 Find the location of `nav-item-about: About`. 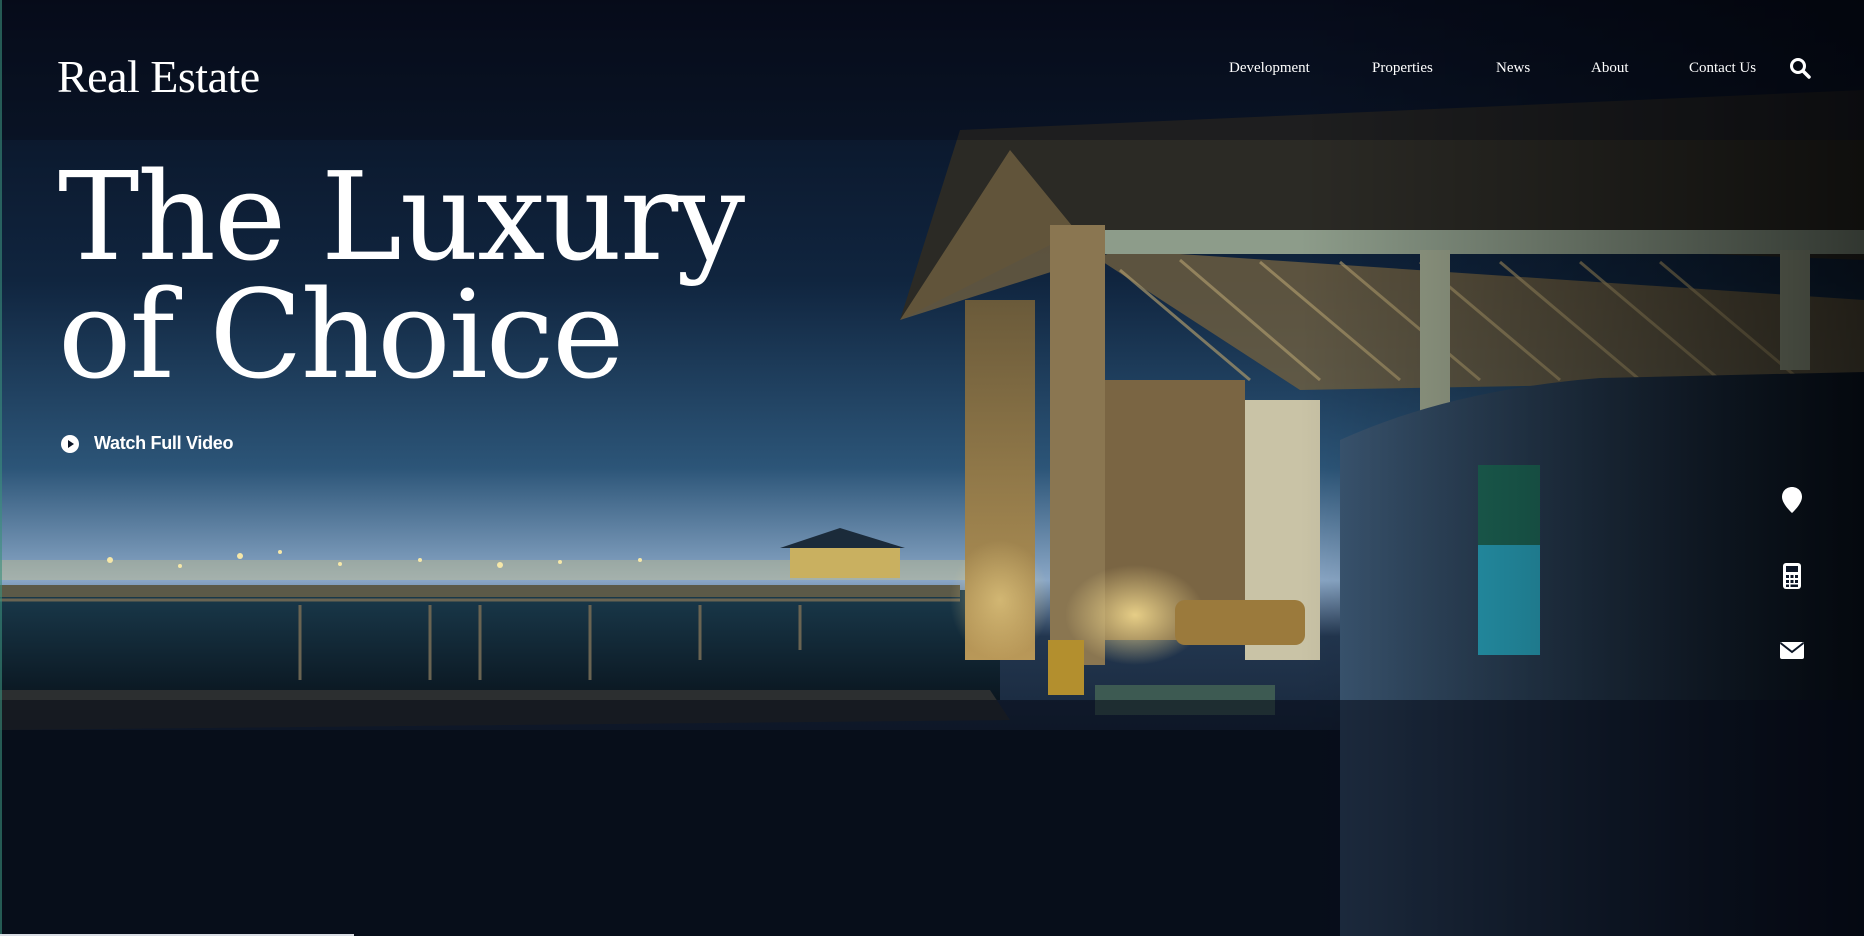

nav-item-about: About is located at coordinates (1610, 68).